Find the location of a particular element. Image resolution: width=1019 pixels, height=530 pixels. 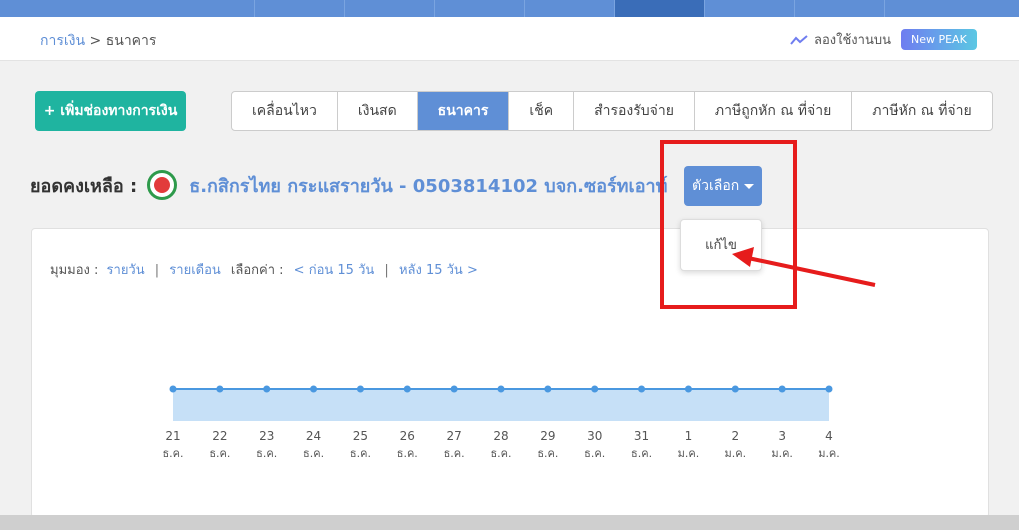

annotation-arrow-icon is located at coordinates (804, 267).